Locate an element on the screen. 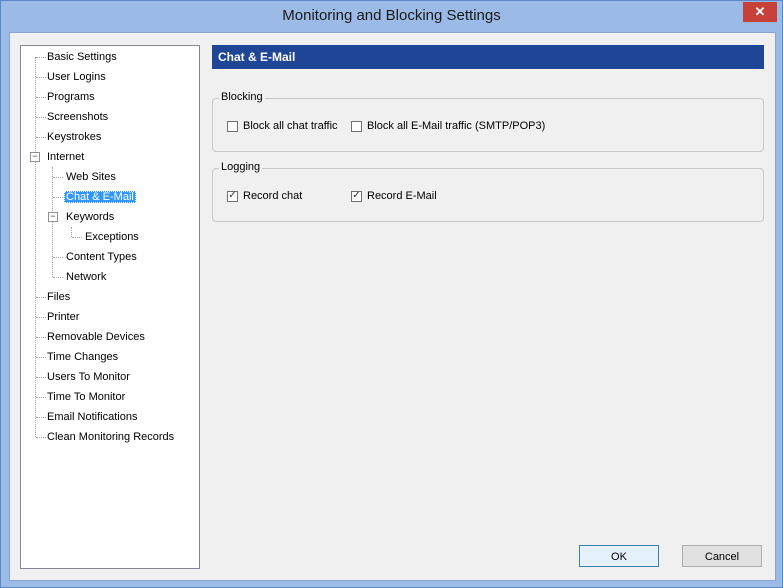  record-email-checkbox: ✓ Record E-Mail is located at coordinates (394, 196).